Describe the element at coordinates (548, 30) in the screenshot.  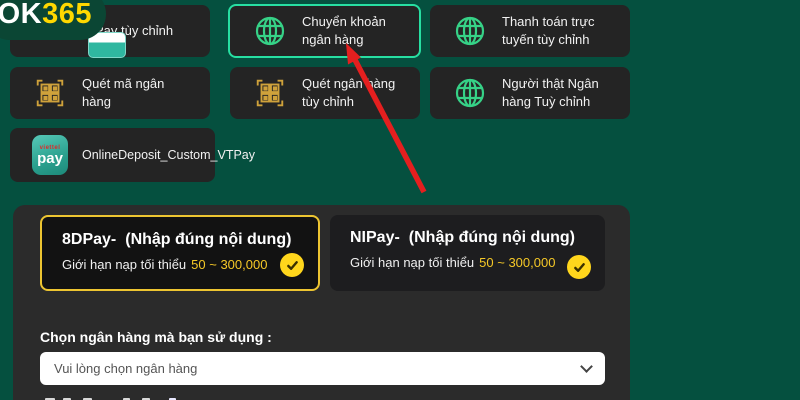
I see `payment-method-label: Thanh toán trực tuyến tùy chỉnh` at that location.